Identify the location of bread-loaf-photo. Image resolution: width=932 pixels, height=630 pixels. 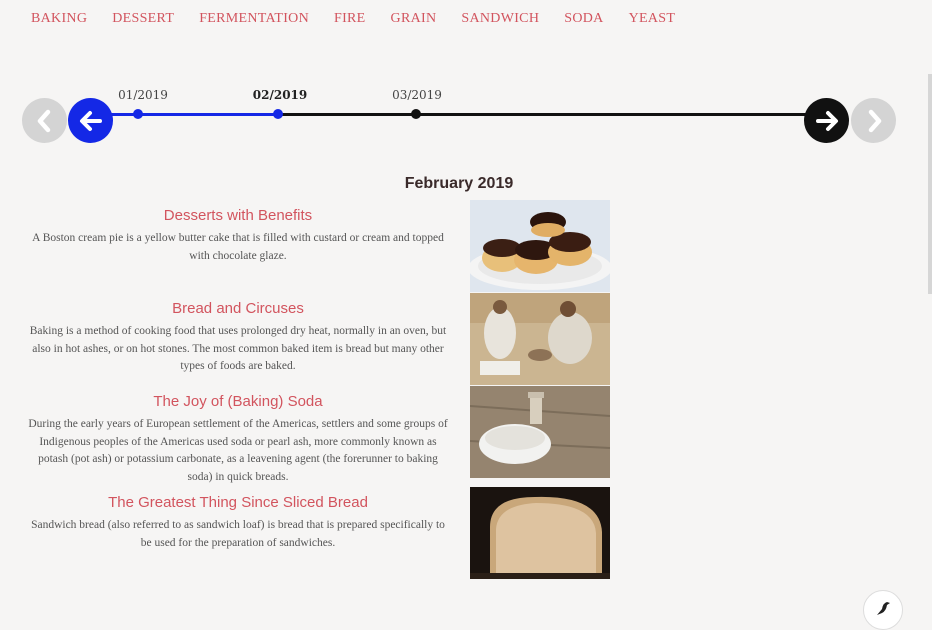
(540, 533).